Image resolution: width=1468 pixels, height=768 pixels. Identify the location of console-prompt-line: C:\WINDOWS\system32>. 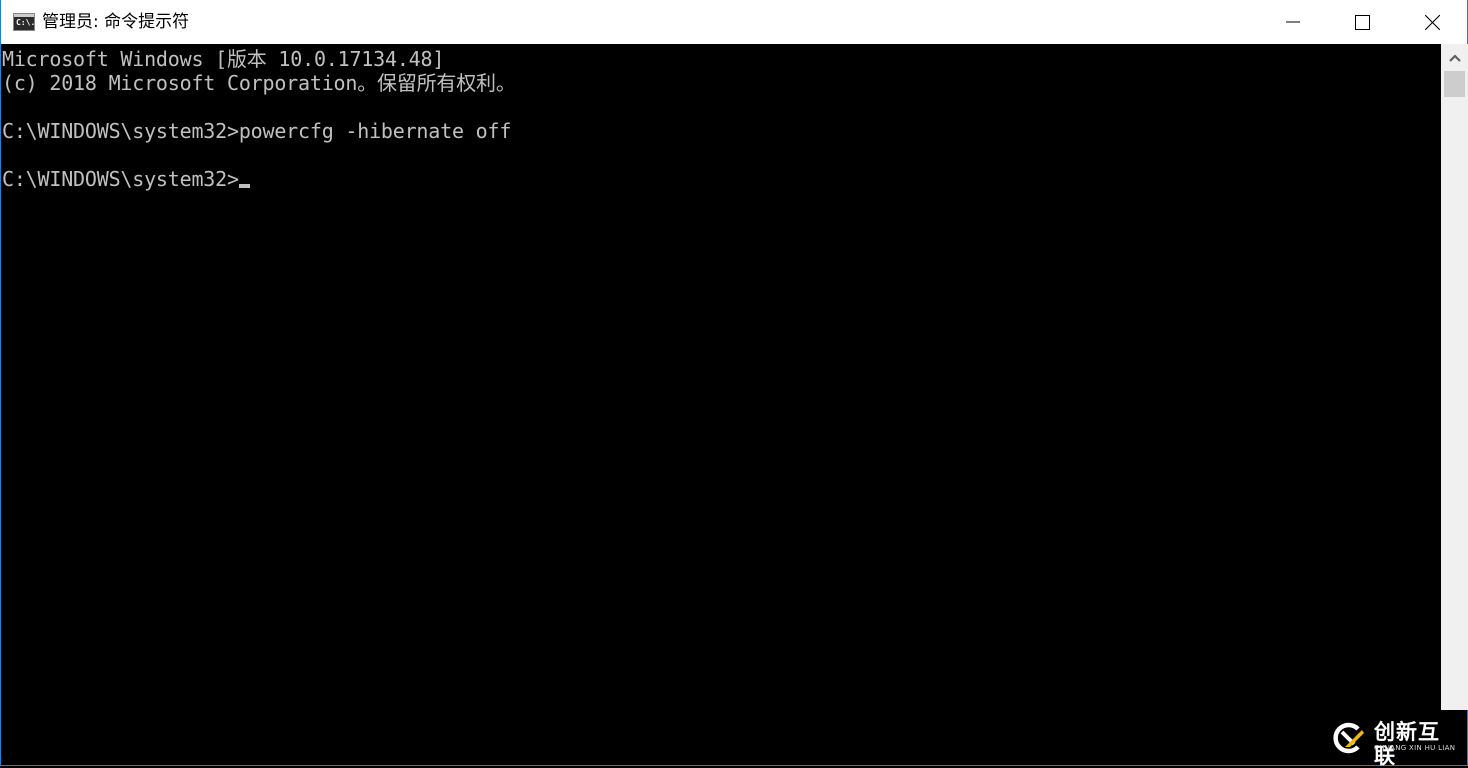
(721, 179).